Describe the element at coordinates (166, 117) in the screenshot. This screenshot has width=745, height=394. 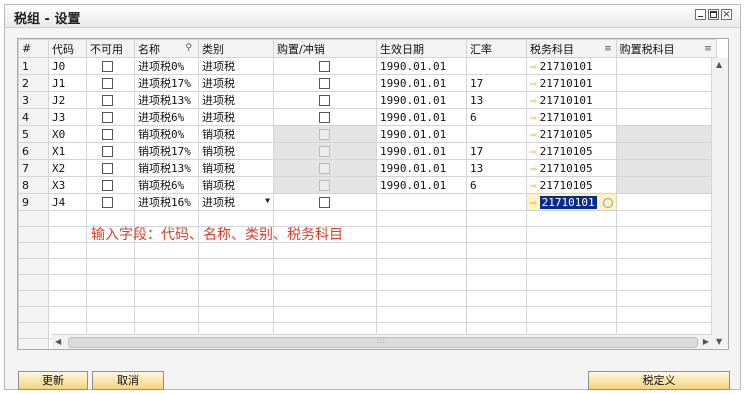
I see `name-cell: 进项税6%` at that location.